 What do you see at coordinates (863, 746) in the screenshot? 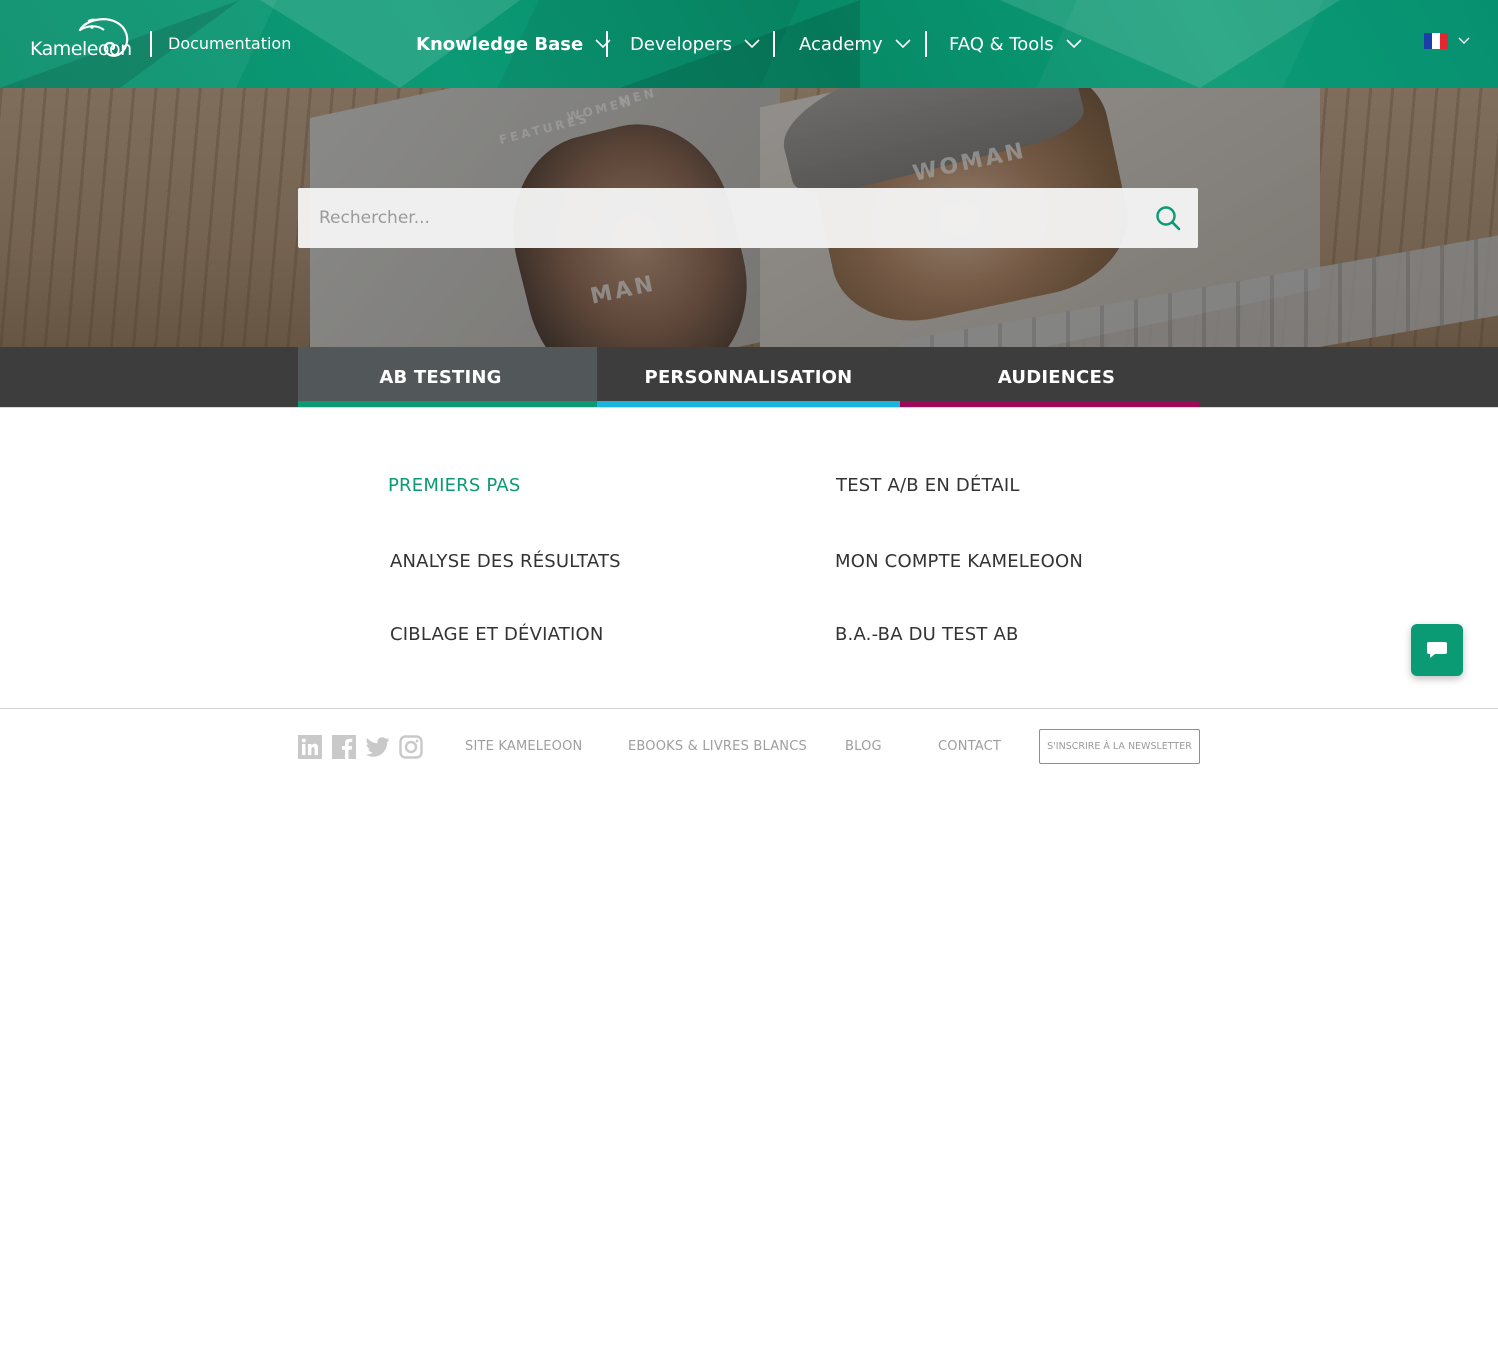
I see `footer-link-blog: BLOG` at bounding box center [863, 746].